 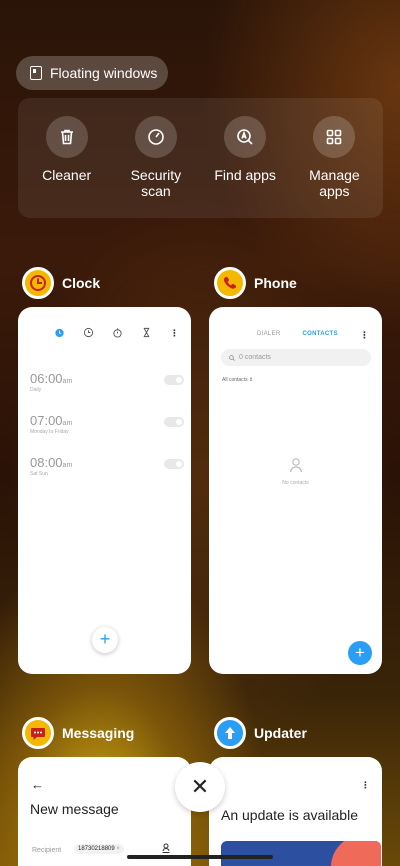 What do you see at coordinates (297, 334) in the screenshot?
I see `phone-tab-bar: DIALER CONTACTS` at bounding box center [297, 334].